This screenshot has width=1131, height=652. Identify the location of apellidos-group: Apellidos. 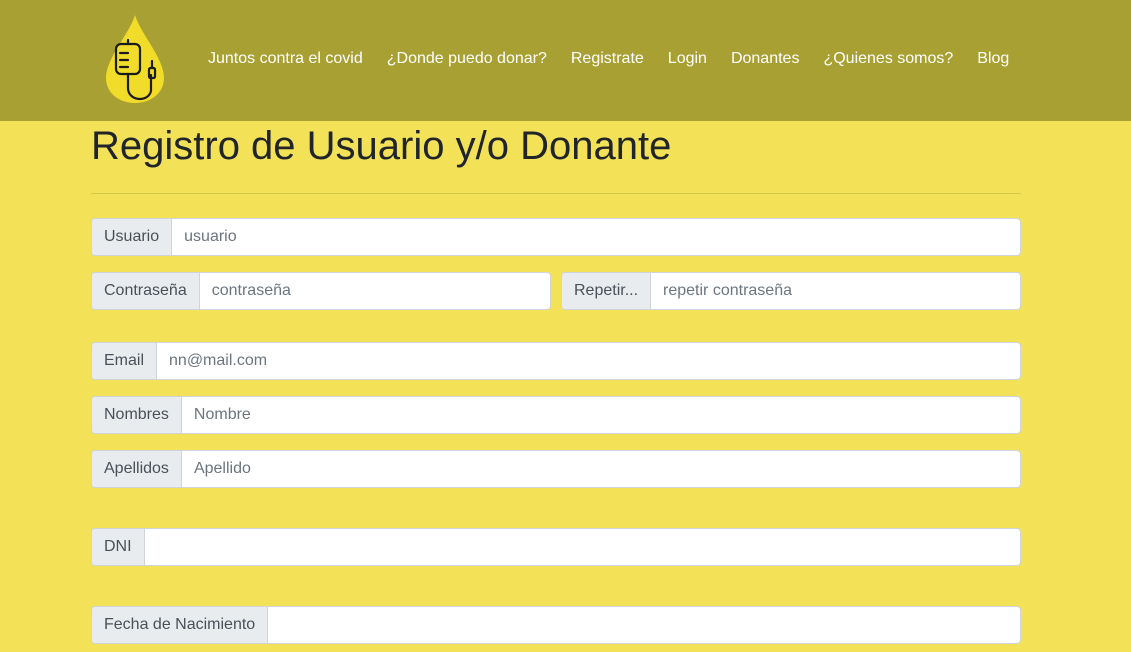
(556, 469).